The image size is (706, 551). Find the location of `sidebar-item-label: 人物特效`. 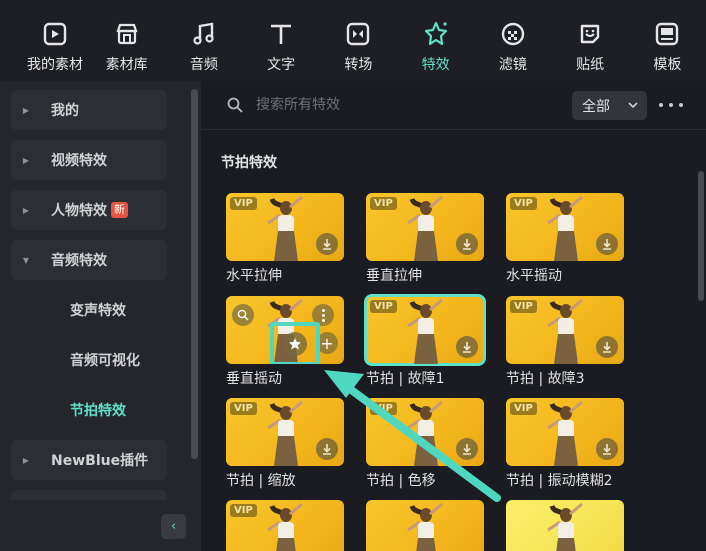

sidebar-item-label: 人物特效 is located at coordinates (79, 211).